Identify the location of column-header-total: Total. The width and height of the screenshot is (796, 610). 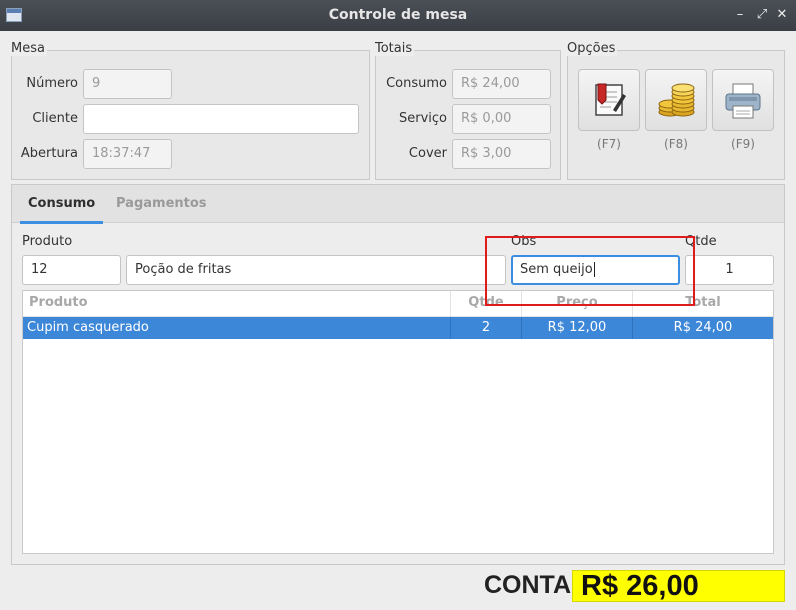
(703, 304).